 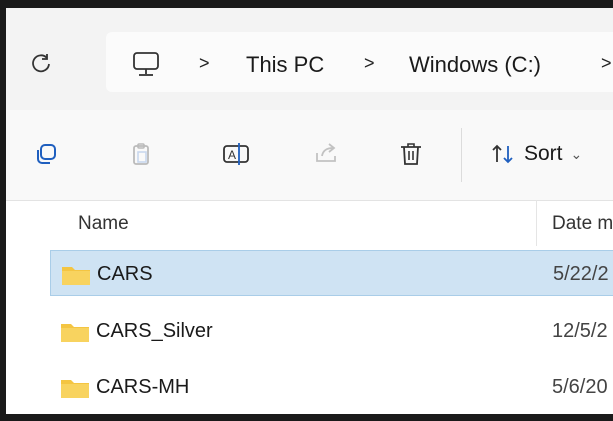 I want to click on file-date: 12/5/2, so click(x=580, y=331).